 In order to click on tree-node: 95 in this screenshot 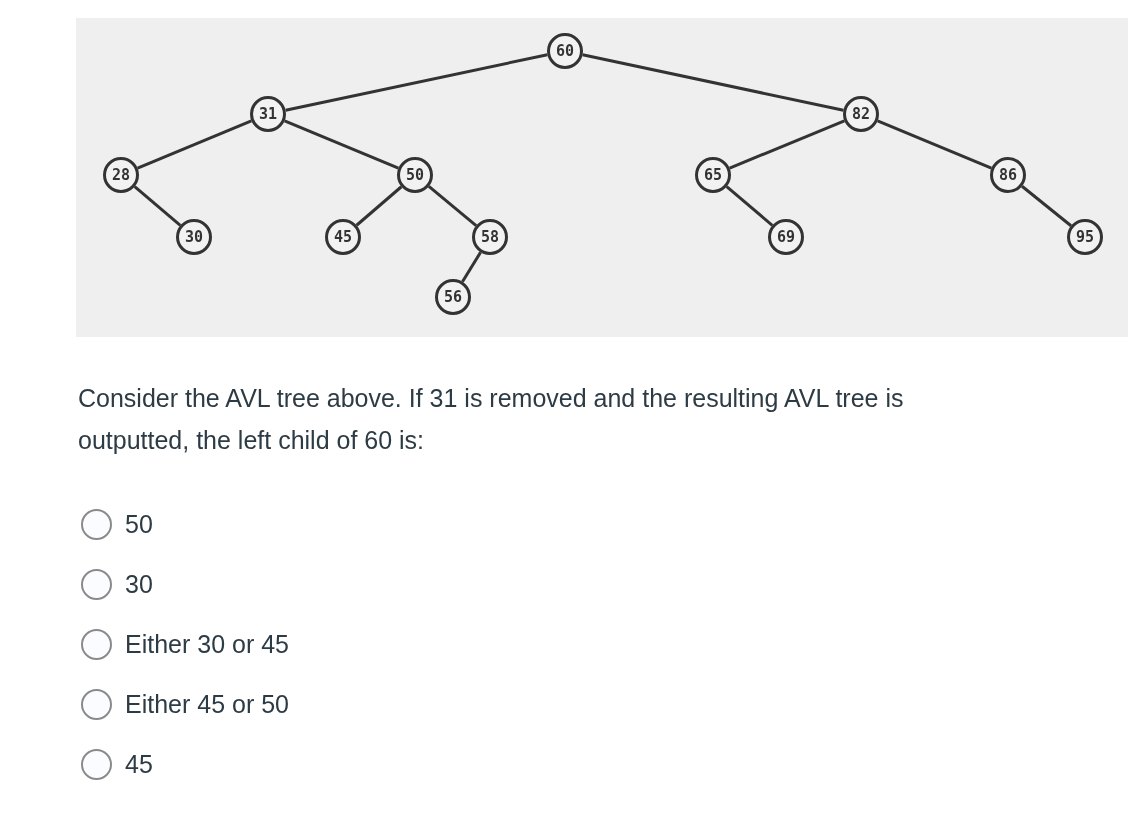, I will do `click(1085, 237)`.